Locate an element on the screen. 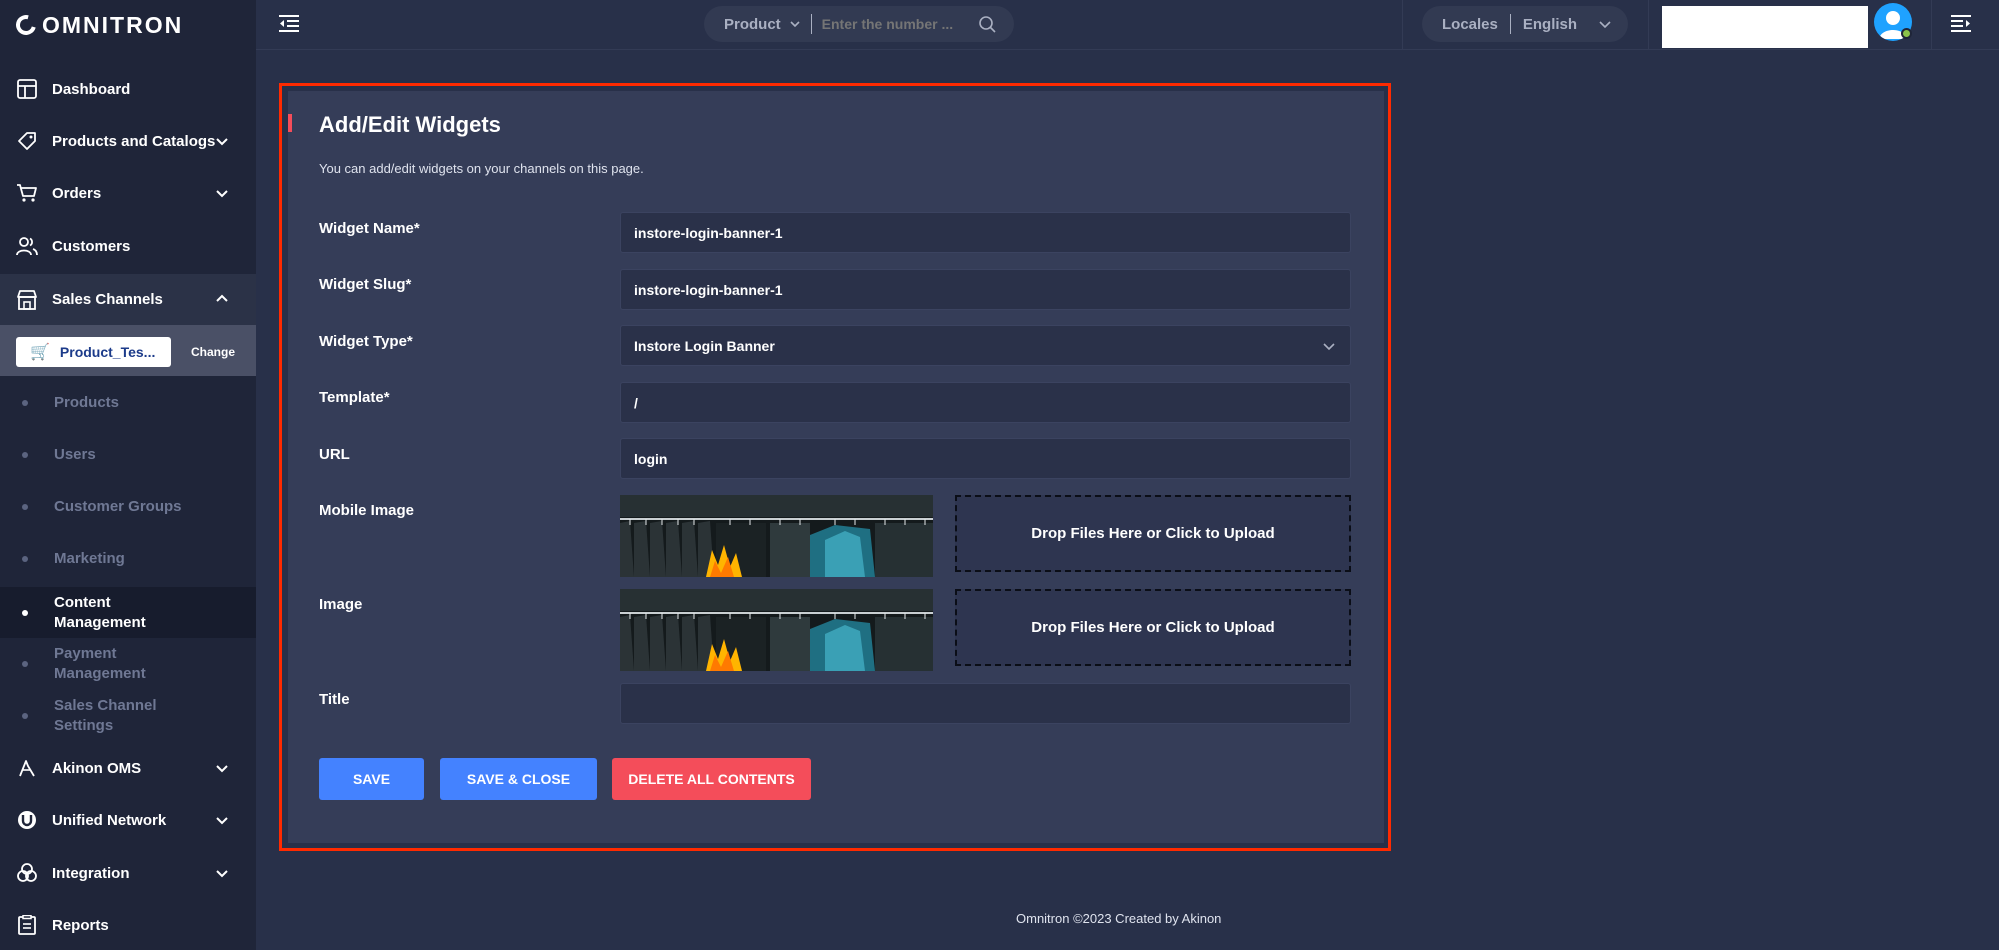 The width and height of the screenshot is (1999, 950). store-icon is located at coordinates (27, 300).